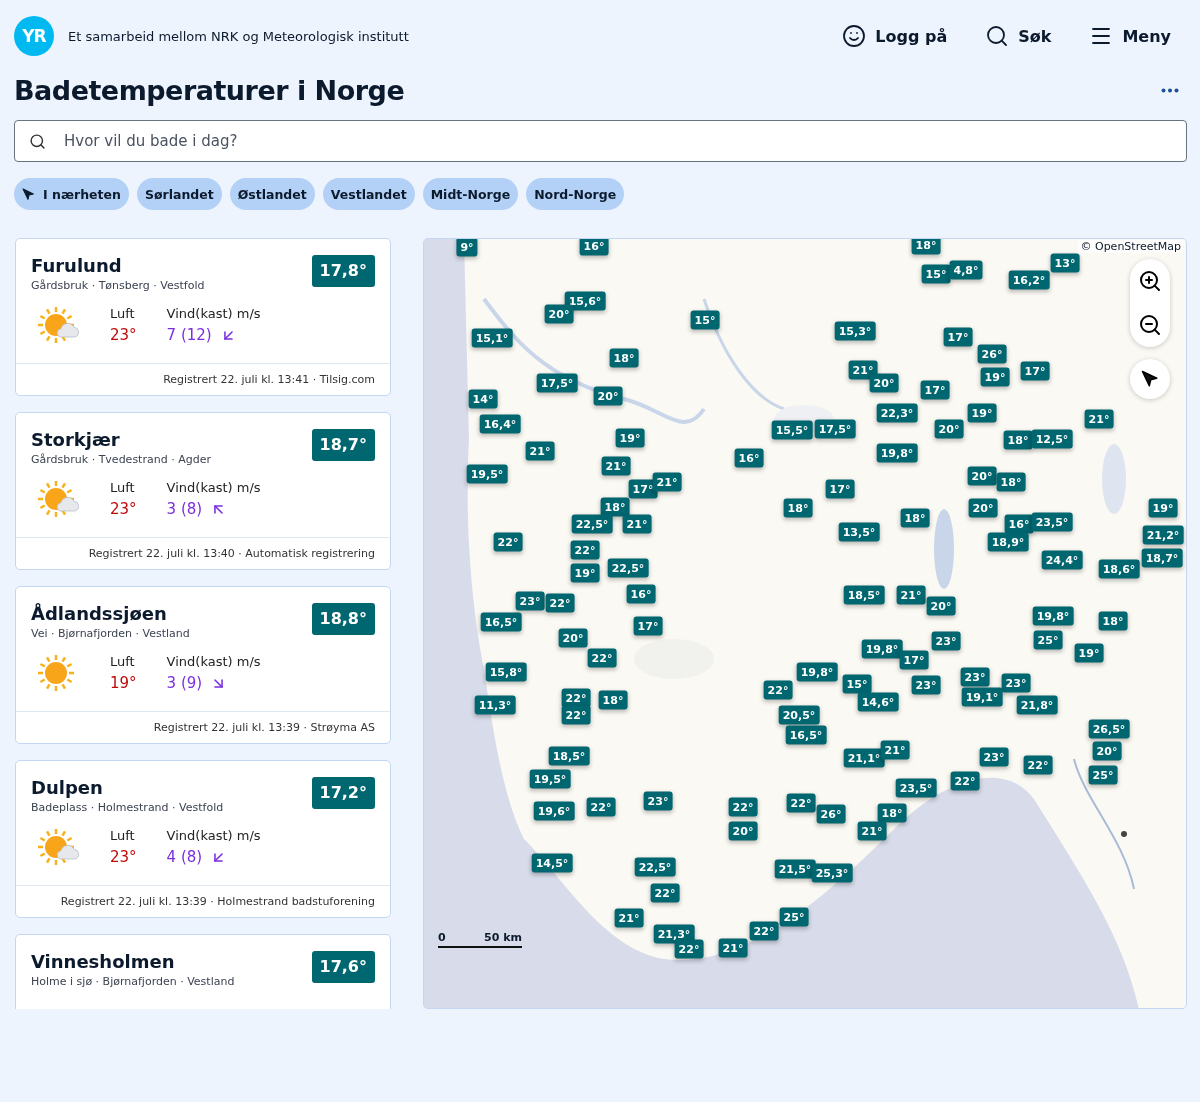  What do you see at coordinates (569, 756) in the screenshot?
I see `temperature-marker: 18,5°` at bounding box center [569, 756].